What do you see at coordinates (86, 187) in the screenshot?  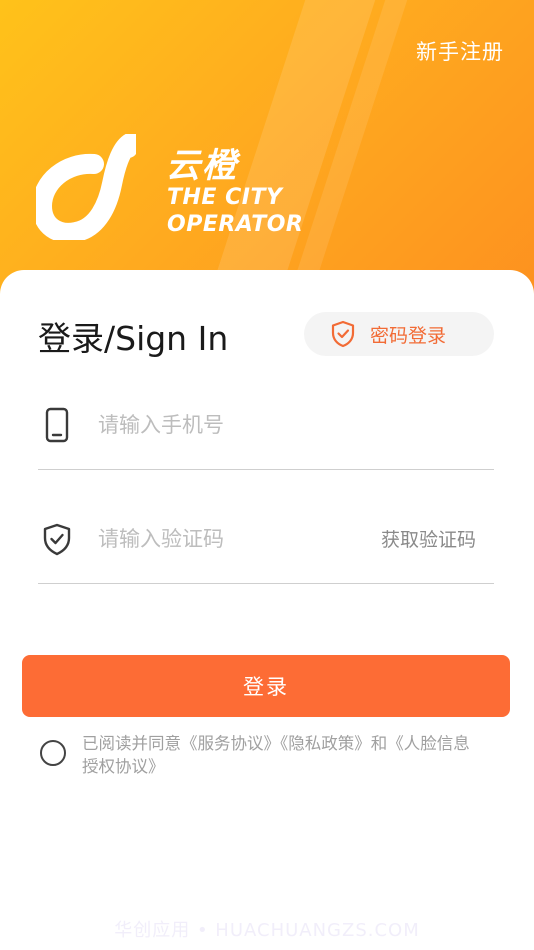 I see `logo-icon` at bounding box center [86, 187].